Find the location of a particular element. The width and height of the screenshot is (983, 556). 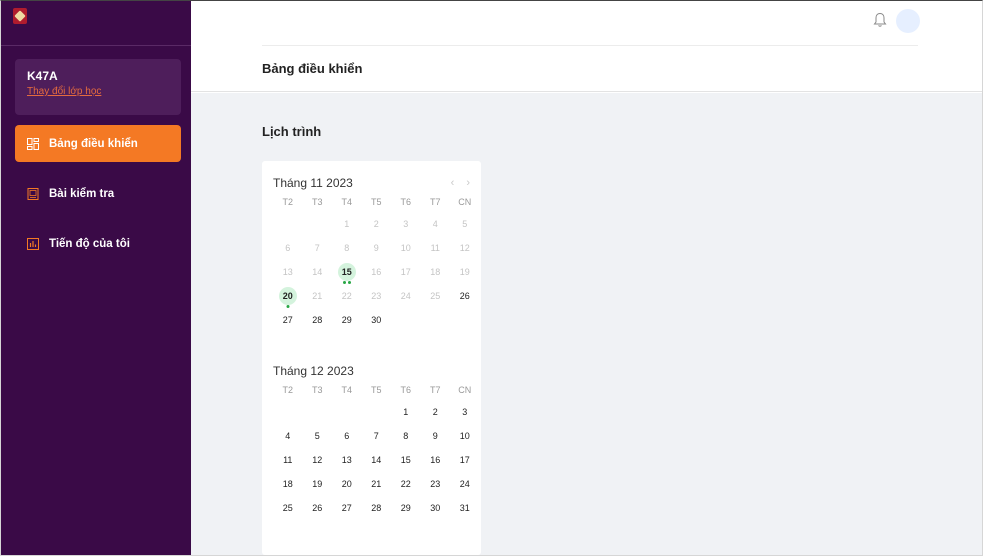

sidebar-item-dashboard: Bảng điều khiển is located at coordinates (98, 143).